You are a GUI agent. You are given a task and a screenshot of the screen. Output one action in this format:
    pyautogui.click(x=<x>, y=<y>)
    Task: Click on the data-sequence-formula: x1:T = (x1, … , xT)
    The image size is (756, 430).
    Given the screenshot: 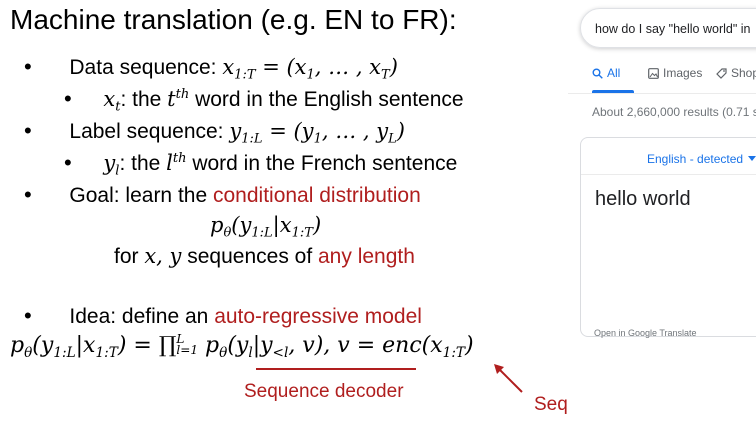 What is the action you would take?
    pyautogui.click(x=310, y=69)
    